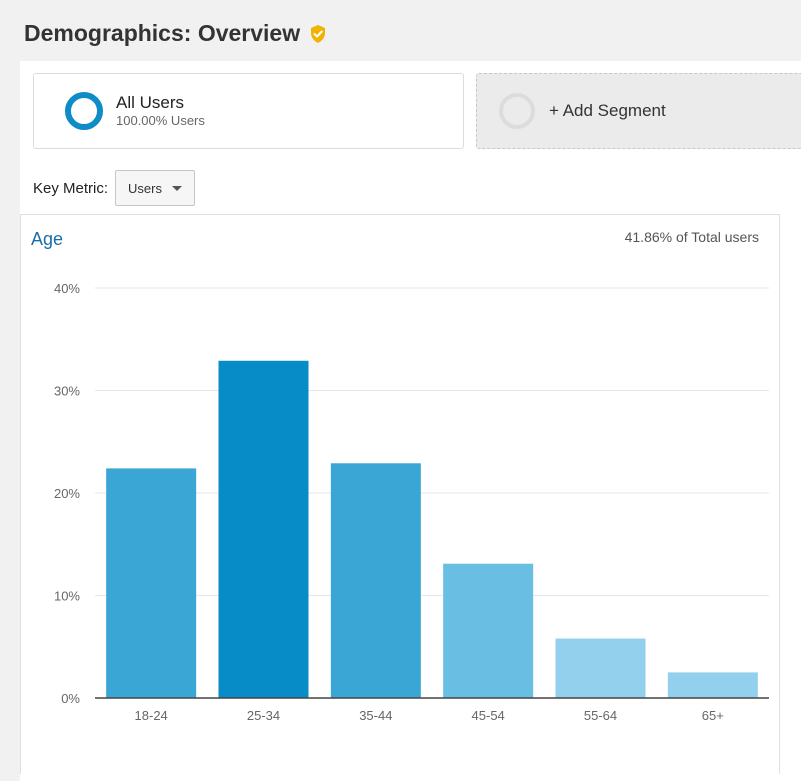 The height and width of the screenshot is (781, 801). What do you see at coordinates (248, 111) in the screenshot?
I see `segment-all-users: All Users 100.00% Users` at bounding box center [248, 111].